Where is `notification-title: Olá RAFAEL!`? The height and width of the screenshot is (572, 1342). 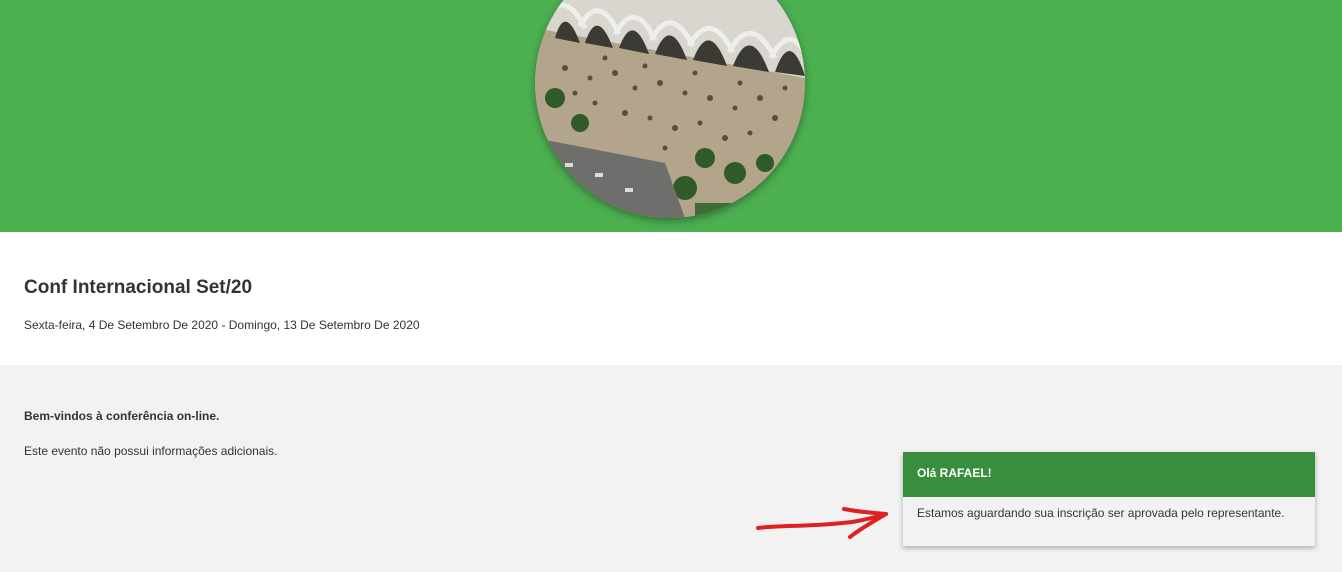
notification-title: Olá RAFAEL! is located at coordinates (1109, 474).